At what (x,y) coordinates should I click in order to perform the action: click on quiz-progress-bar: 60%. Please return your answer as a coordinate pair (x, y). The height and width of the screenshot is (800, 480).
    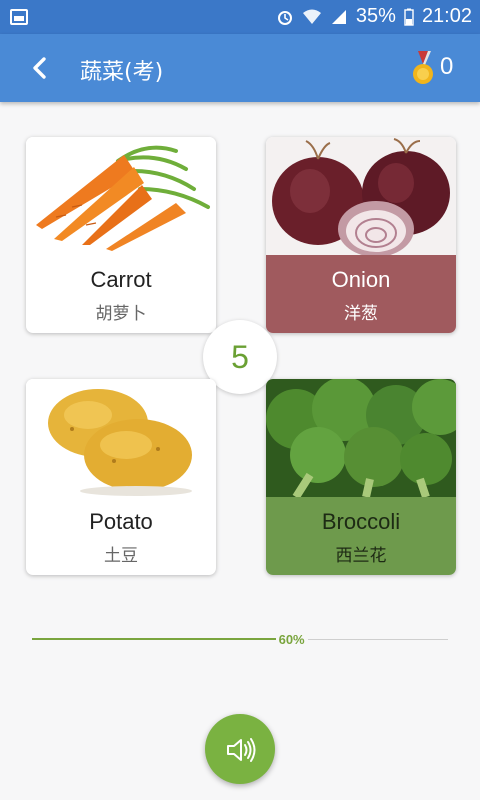
    Looking at the image, I should click on (240, 640).